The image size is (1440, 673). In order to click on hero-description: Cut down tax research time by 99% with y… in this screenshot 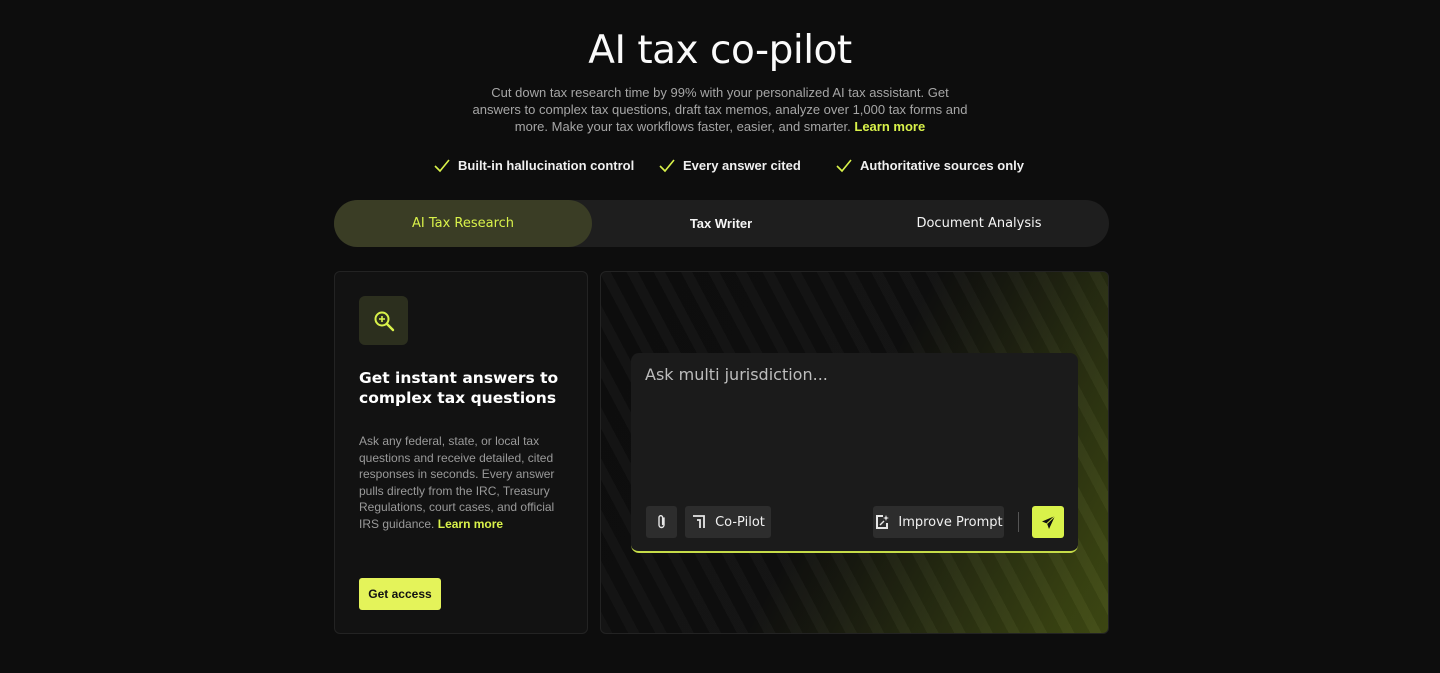, I will do `click(720, 109)`.